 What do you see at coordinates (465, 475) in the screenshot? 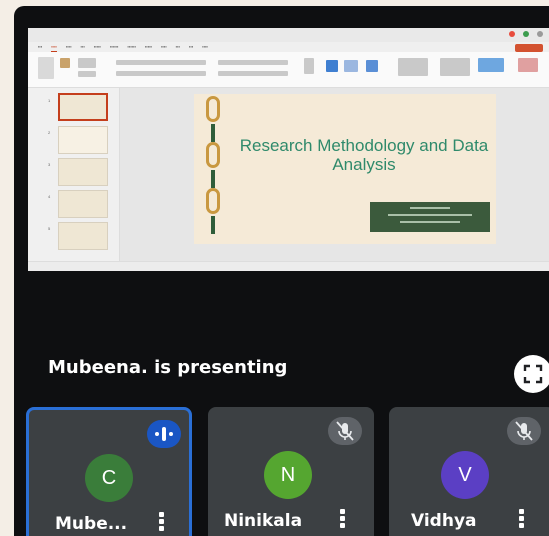
I see `avatar: V` at bounding box center [465, 475].